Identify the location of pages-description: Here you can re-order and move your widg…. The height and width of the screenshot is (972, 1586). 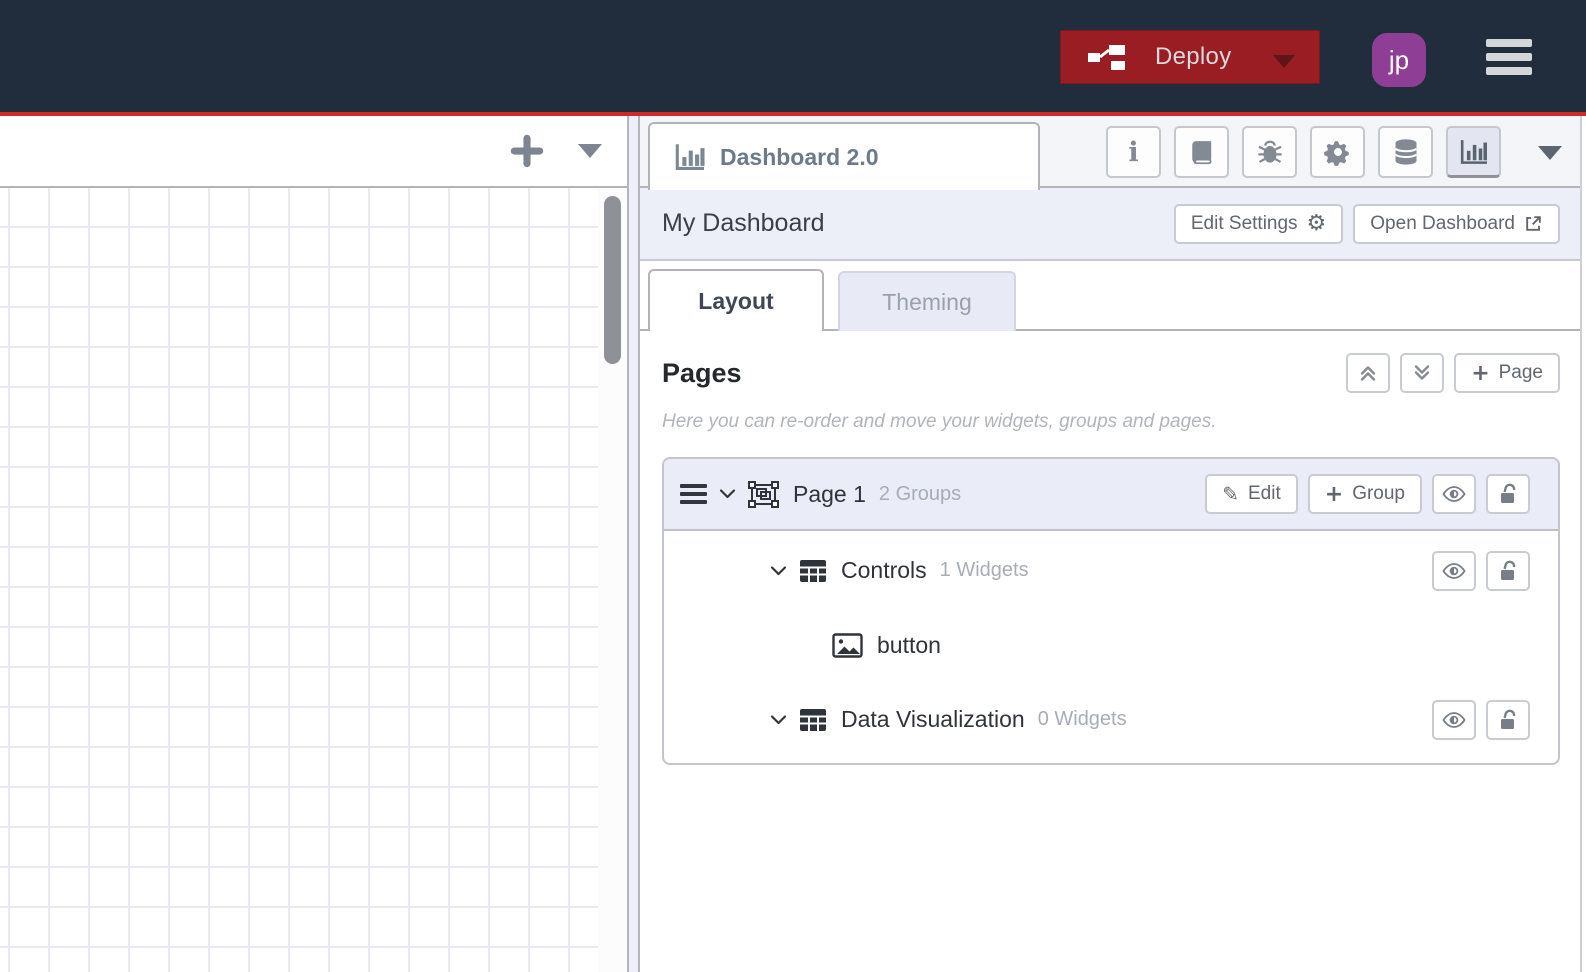
(939, 421).